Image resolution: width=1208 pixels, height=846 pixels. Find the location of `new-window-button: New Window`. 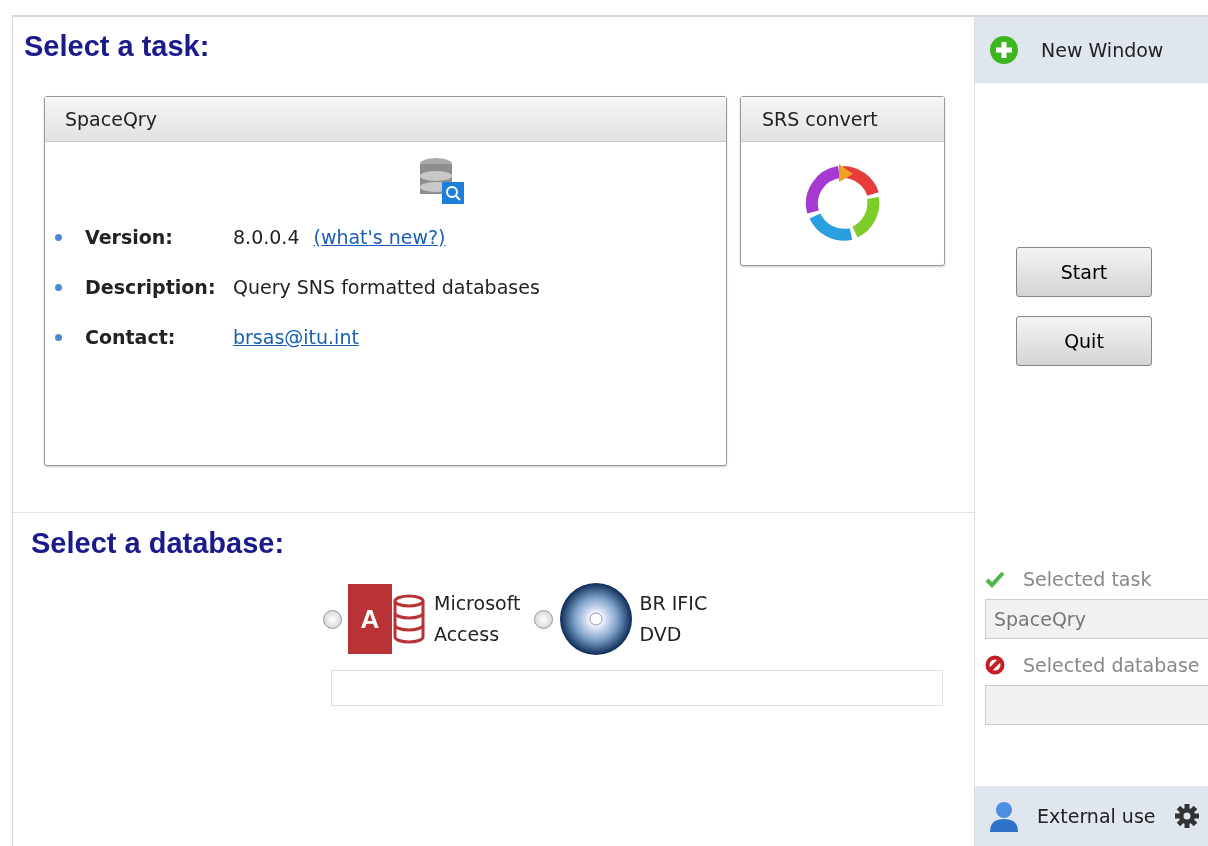

new-window-button: New Window is located at coordinates (1091, 50).